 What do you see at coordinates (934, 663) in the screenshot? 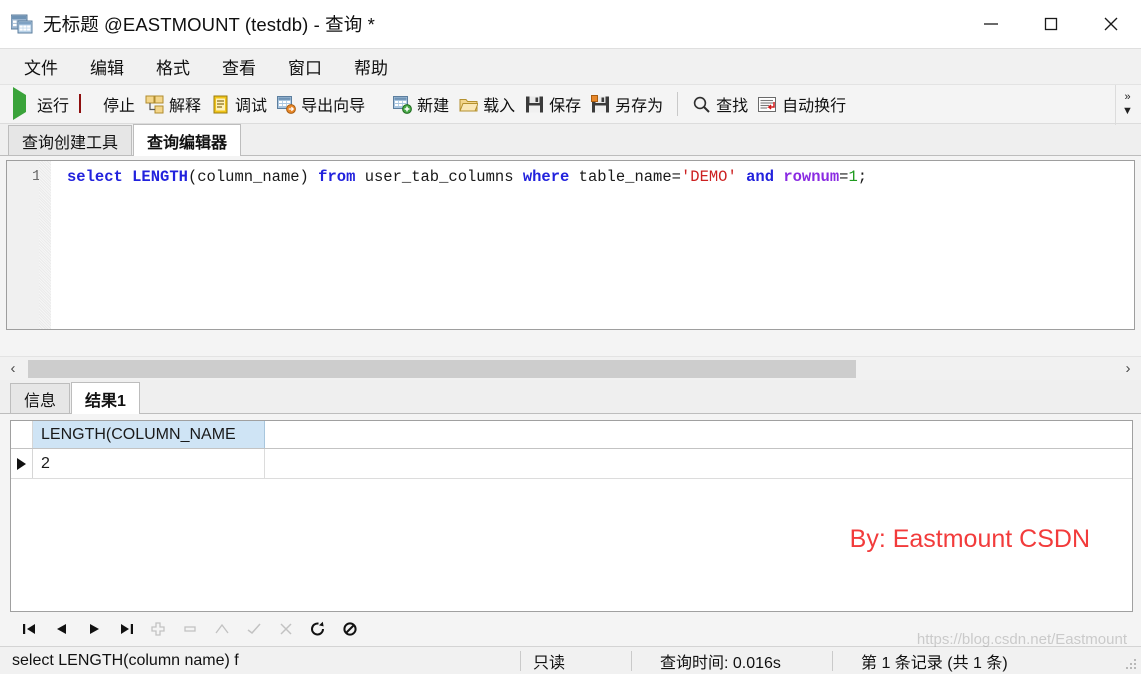
I see `status-record-info: 第 1 条记录 (共 1 条)` at bounding box center [934, 663].